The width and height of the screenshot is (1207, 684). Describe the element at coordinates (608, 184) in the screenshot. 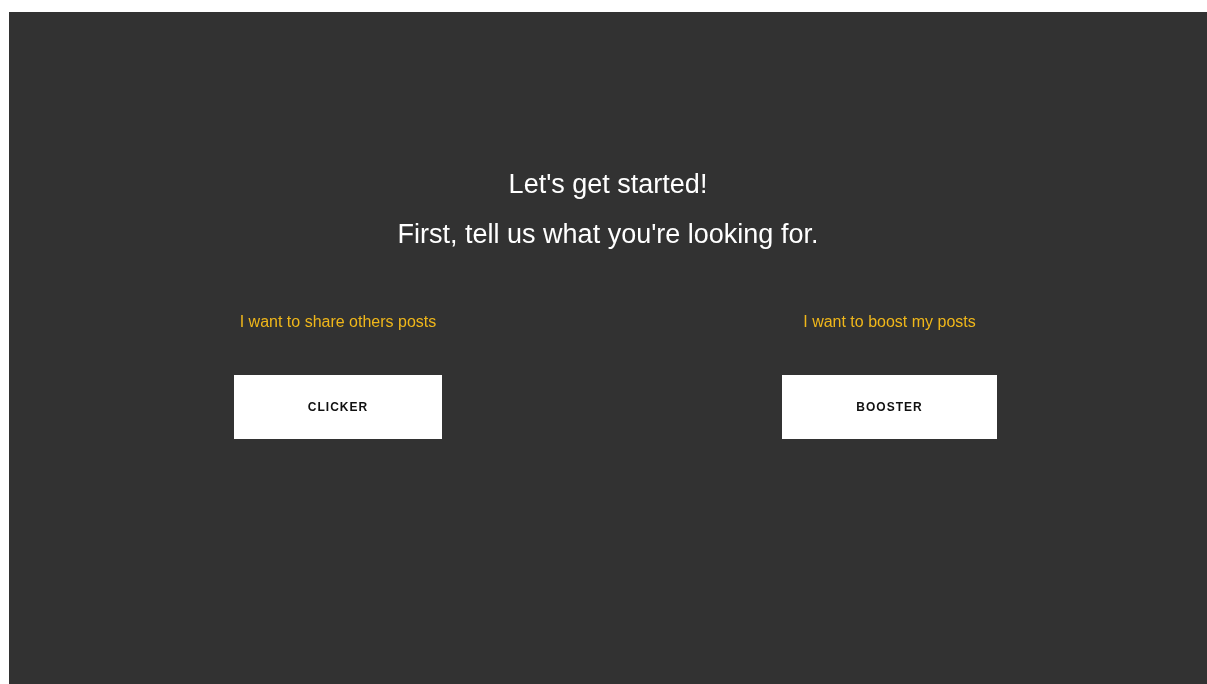

I see `welcome-heading: Let's get started!` at that location.